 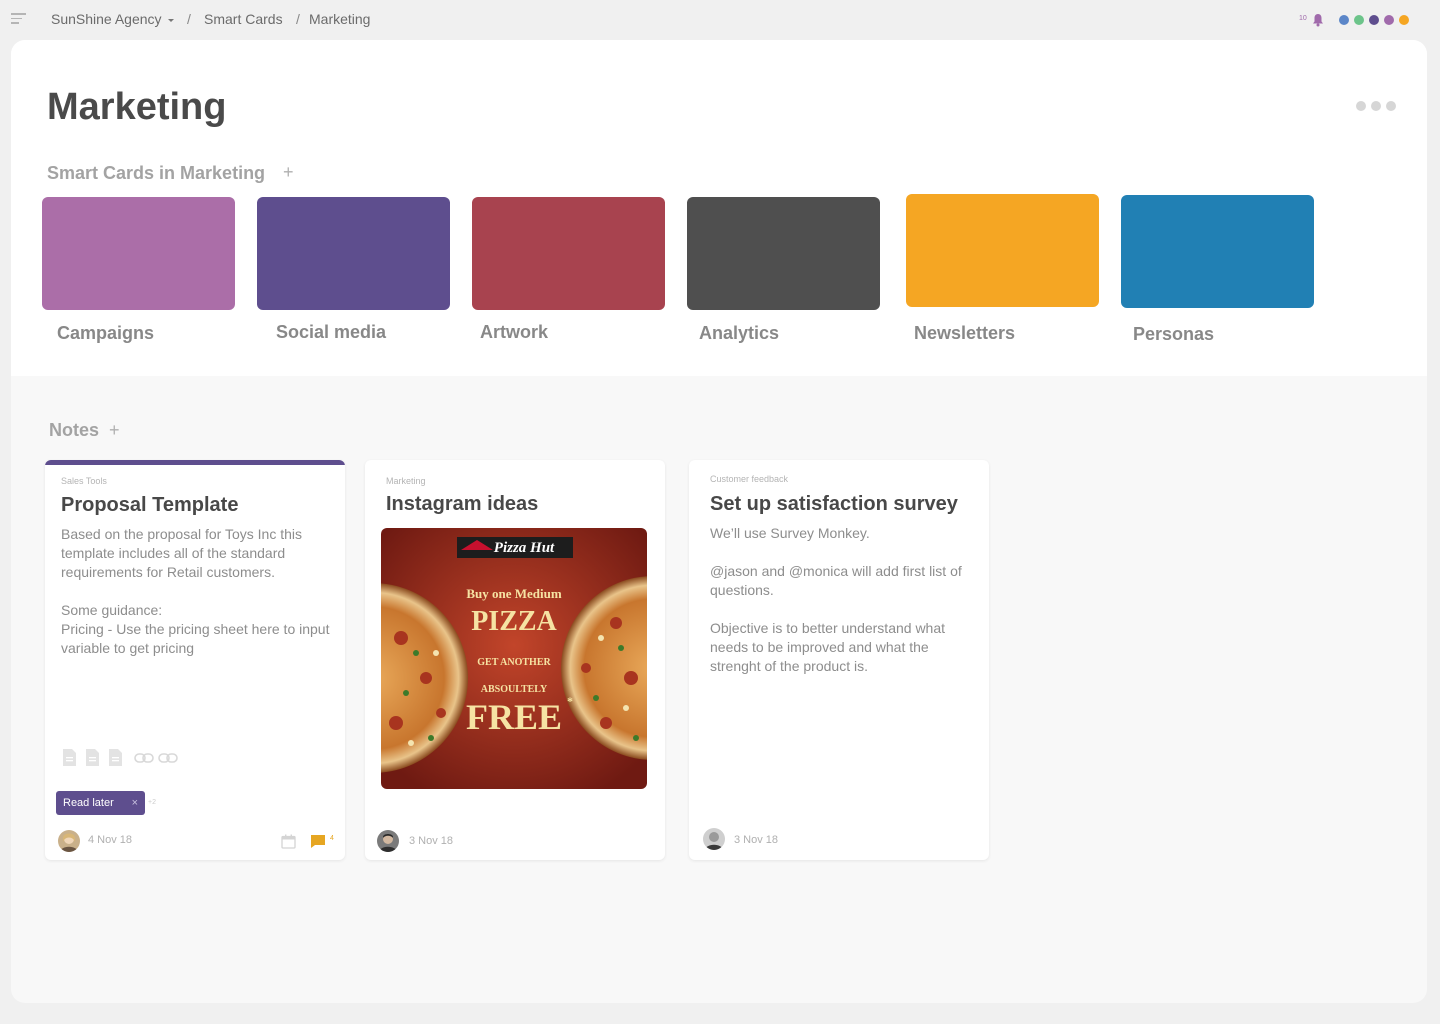 What do you see at coordinates (340, 19) in the screenshot?
I see `breadcrumb-current: Marketing` at bounding box center [340, 19].